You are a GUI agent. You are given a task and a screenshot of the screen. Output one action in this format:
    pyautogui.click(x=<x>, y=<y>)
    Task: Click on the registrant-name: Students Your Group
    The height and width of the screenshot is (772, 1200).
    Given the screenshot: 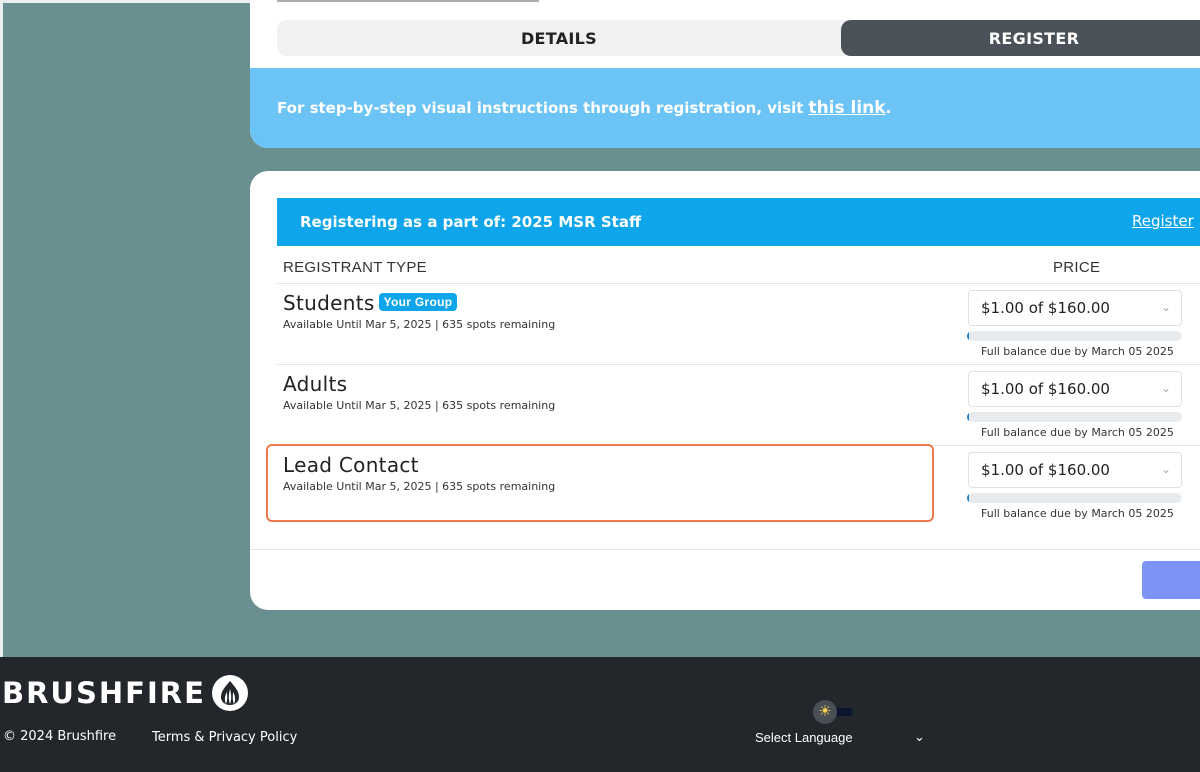 What is the action you would take?
    pyautogui.click(x=370, y=303)
    